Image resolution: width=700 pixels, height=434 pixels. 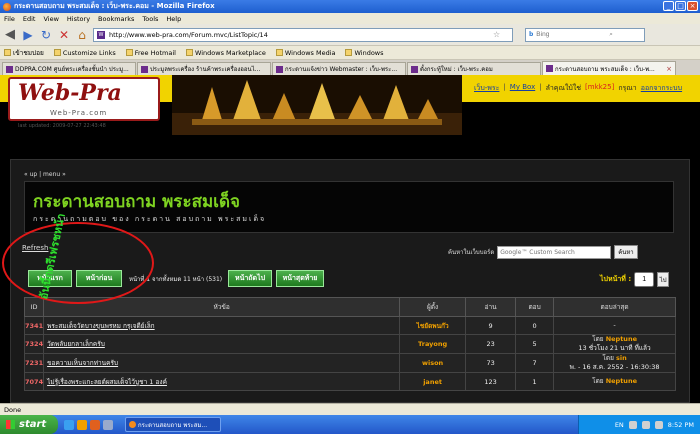 I want to click on col-id: ID, so click(x=34, y=307).